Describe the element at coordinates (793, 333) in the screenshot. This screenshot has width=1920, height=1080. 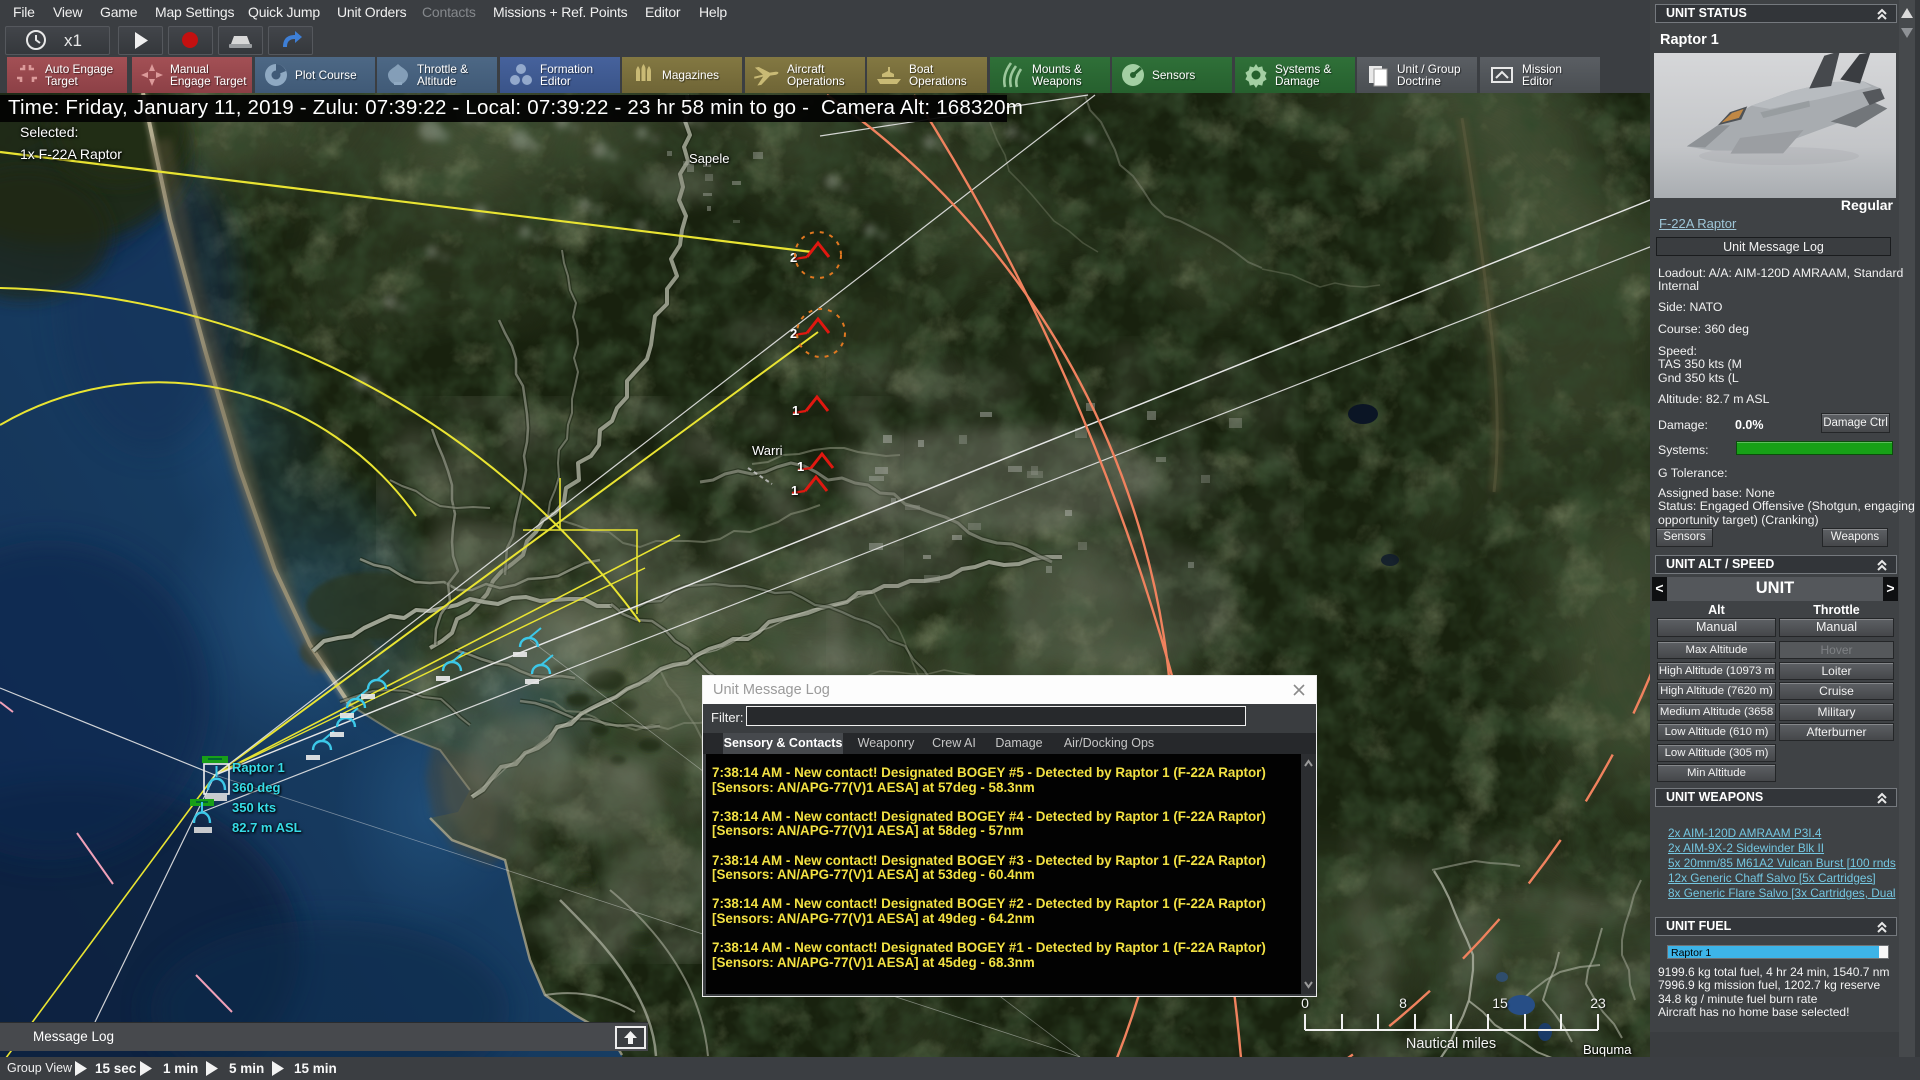
I see `svg-text: 2` at that location.